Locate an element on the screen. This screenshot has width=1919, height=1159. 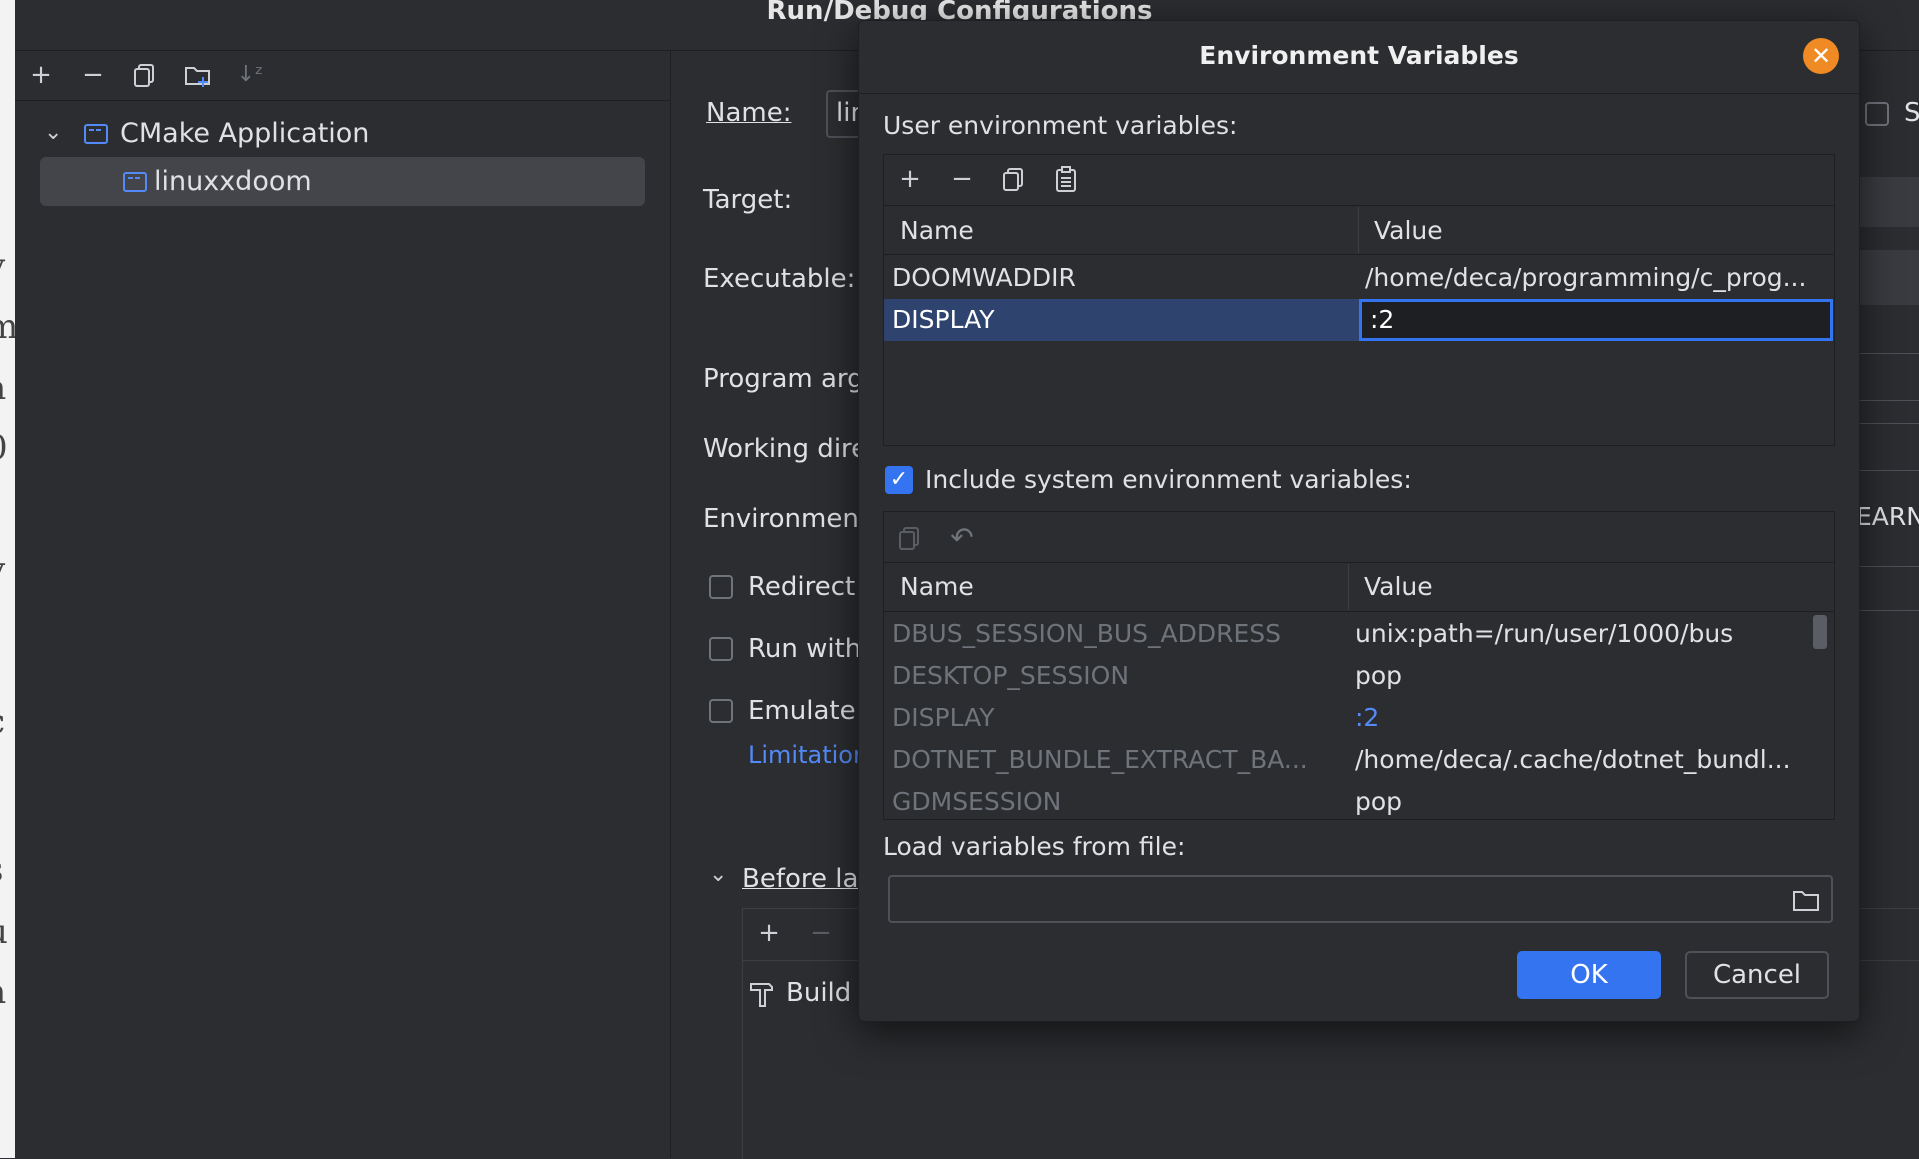
ok-button: OK is located at coordinates (1589, 975).